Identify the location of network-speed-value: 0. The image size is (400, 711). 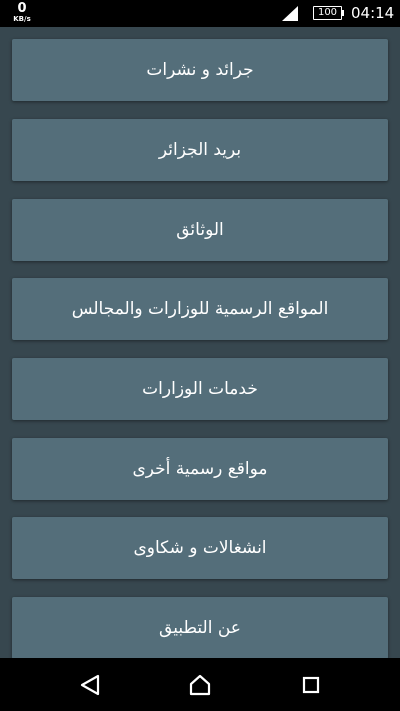
(22, 8).